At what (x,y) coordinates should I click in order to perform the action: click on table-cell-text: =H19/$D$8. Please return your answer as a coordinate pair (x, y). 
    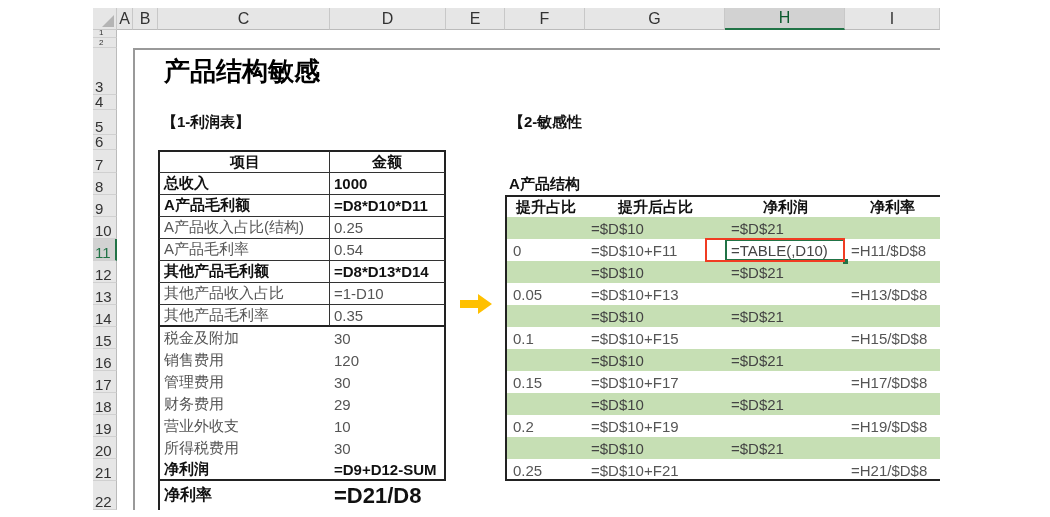
    Looking at the image, I should click on (889, 426).